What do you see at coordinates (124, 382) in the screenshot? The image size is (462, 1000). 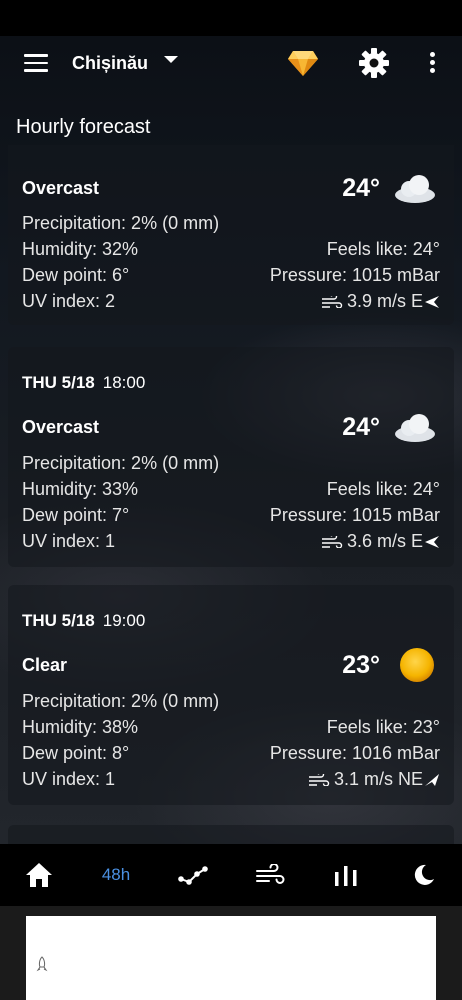 I see `card-hour: 18:00` at bounding box center [124, 382].